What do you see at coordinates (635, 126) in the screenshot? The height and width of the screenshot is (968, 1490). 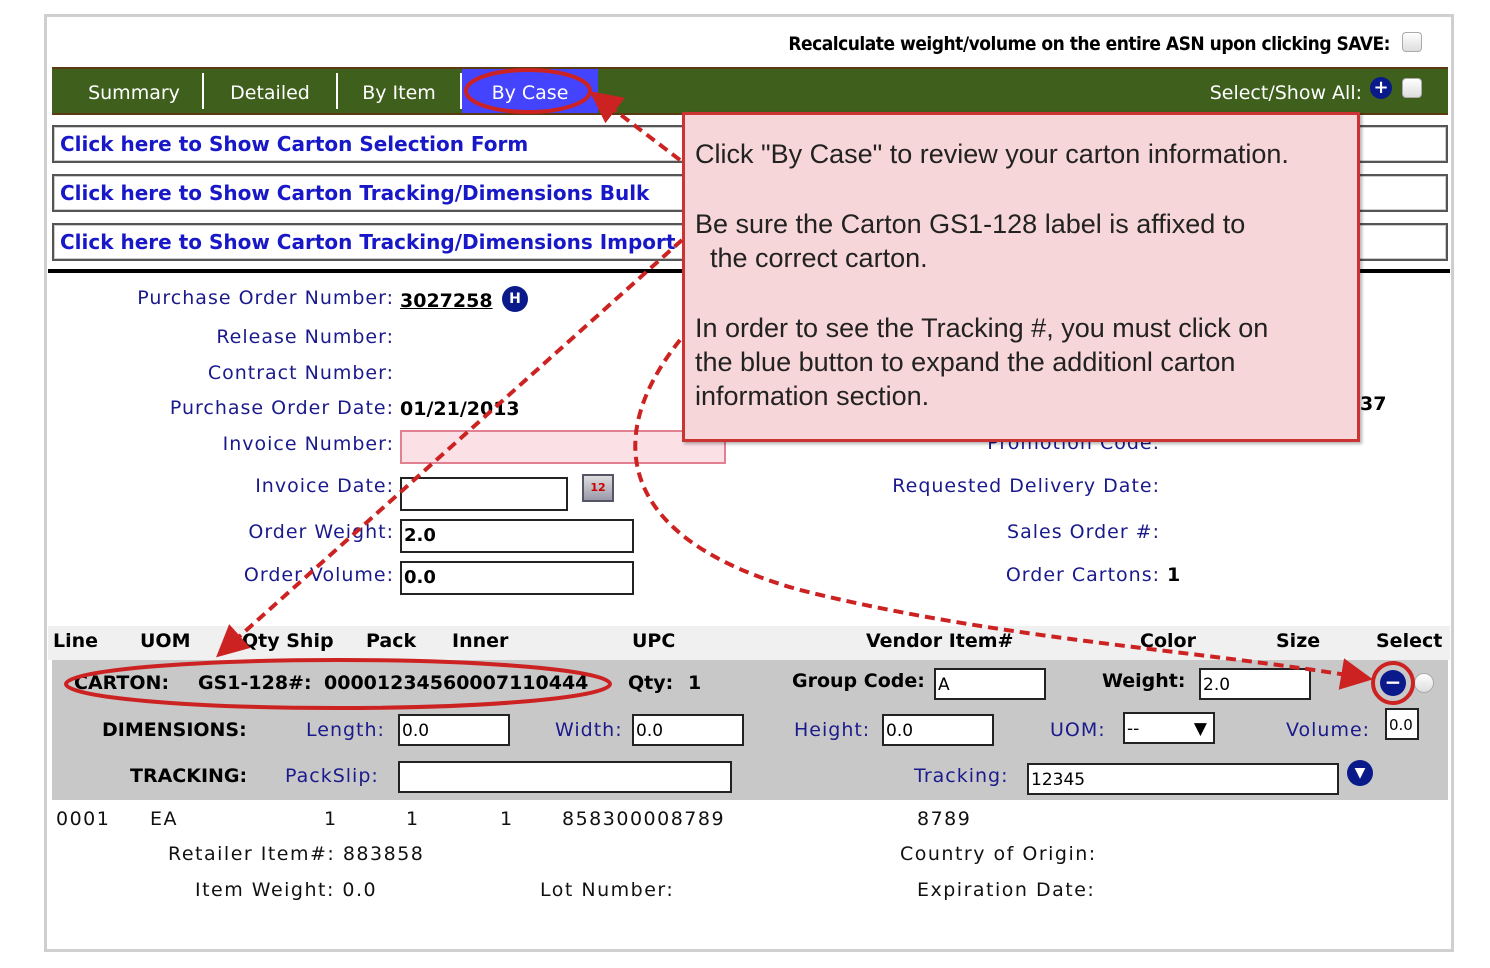 I see `arrow-to-tab` at bounding box center [635, 126].